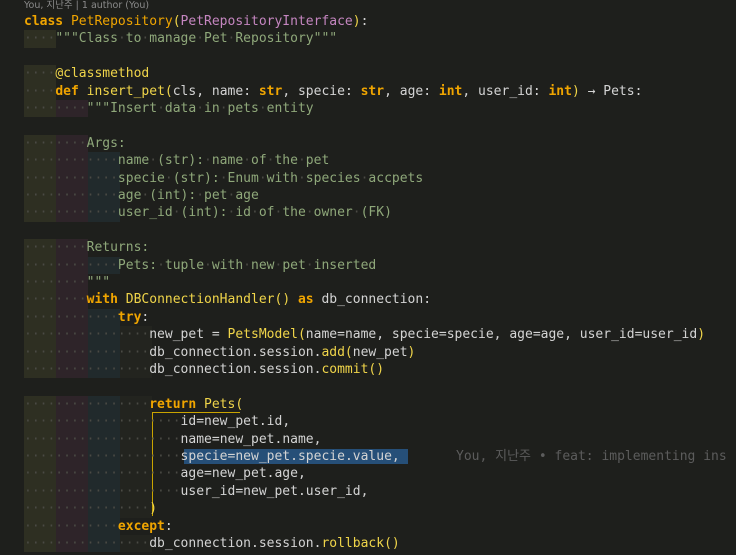 This screenshot has height=555, width=736. What do you see at coordinates (86, 247) in the screenshot?
I see `code-line: ········Returns:` at bounding box center [86, 247].